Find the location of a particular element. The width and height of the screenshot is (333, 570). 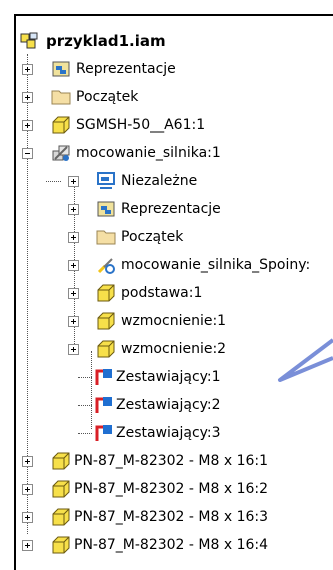

assembly-icon is located at coordinates (29, 40).